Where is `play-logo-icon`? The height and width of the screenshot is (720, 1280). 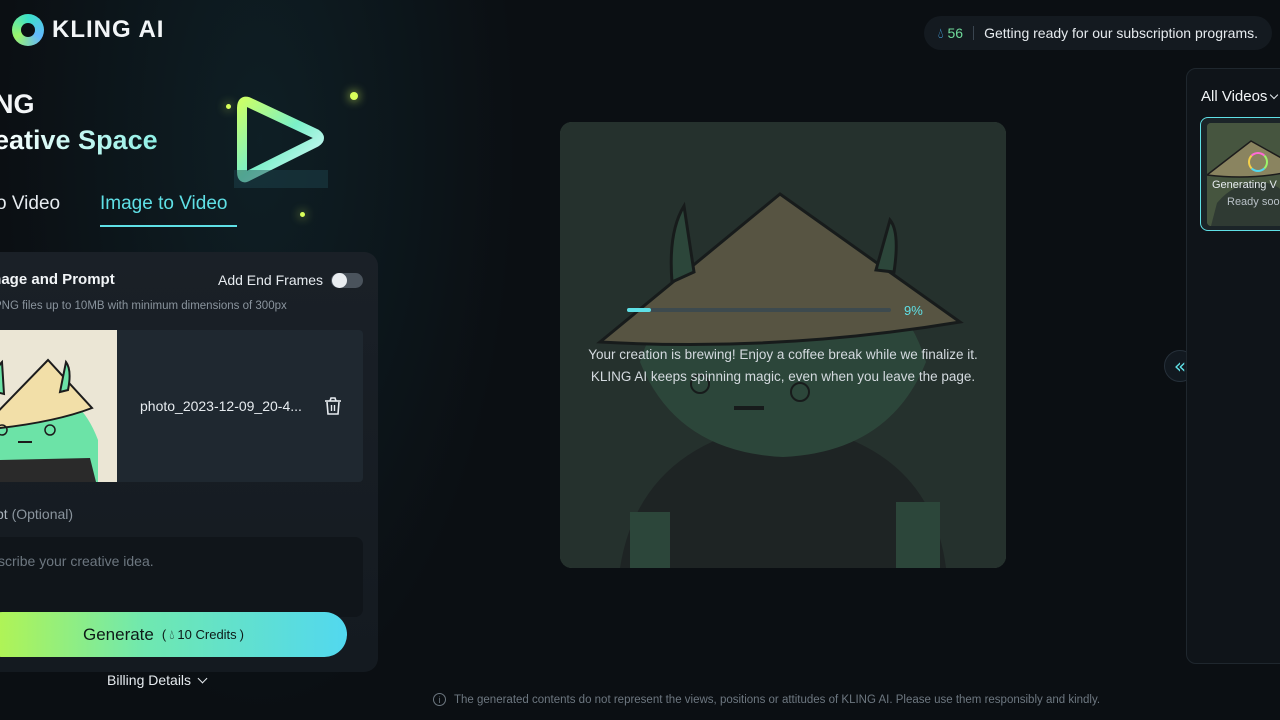
play-logo-icon is located at coordinates (281, 142).